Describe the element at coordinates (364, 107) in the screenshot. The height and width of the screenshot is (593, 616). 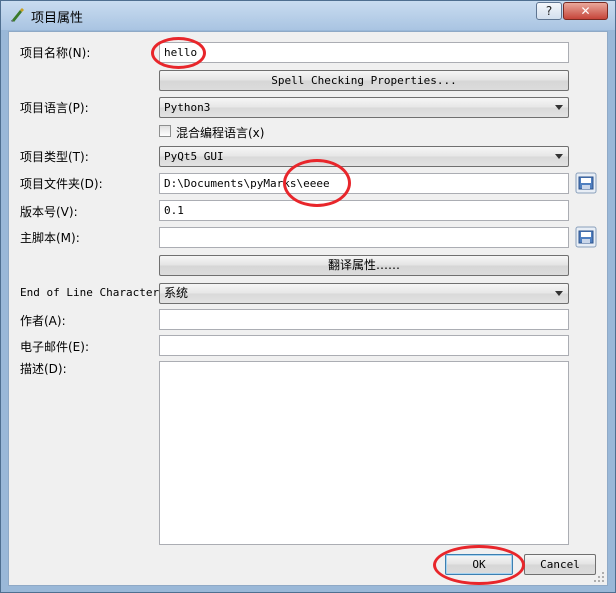
I see `project-language-select: Python3` at that location.